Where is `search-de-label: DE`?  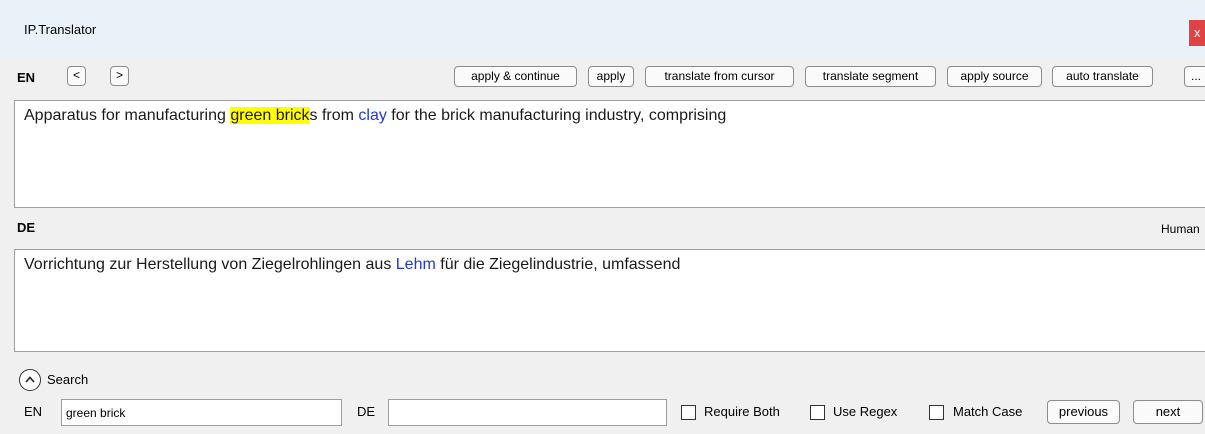 search-de-label: DE is located at coordinates (366, 411).